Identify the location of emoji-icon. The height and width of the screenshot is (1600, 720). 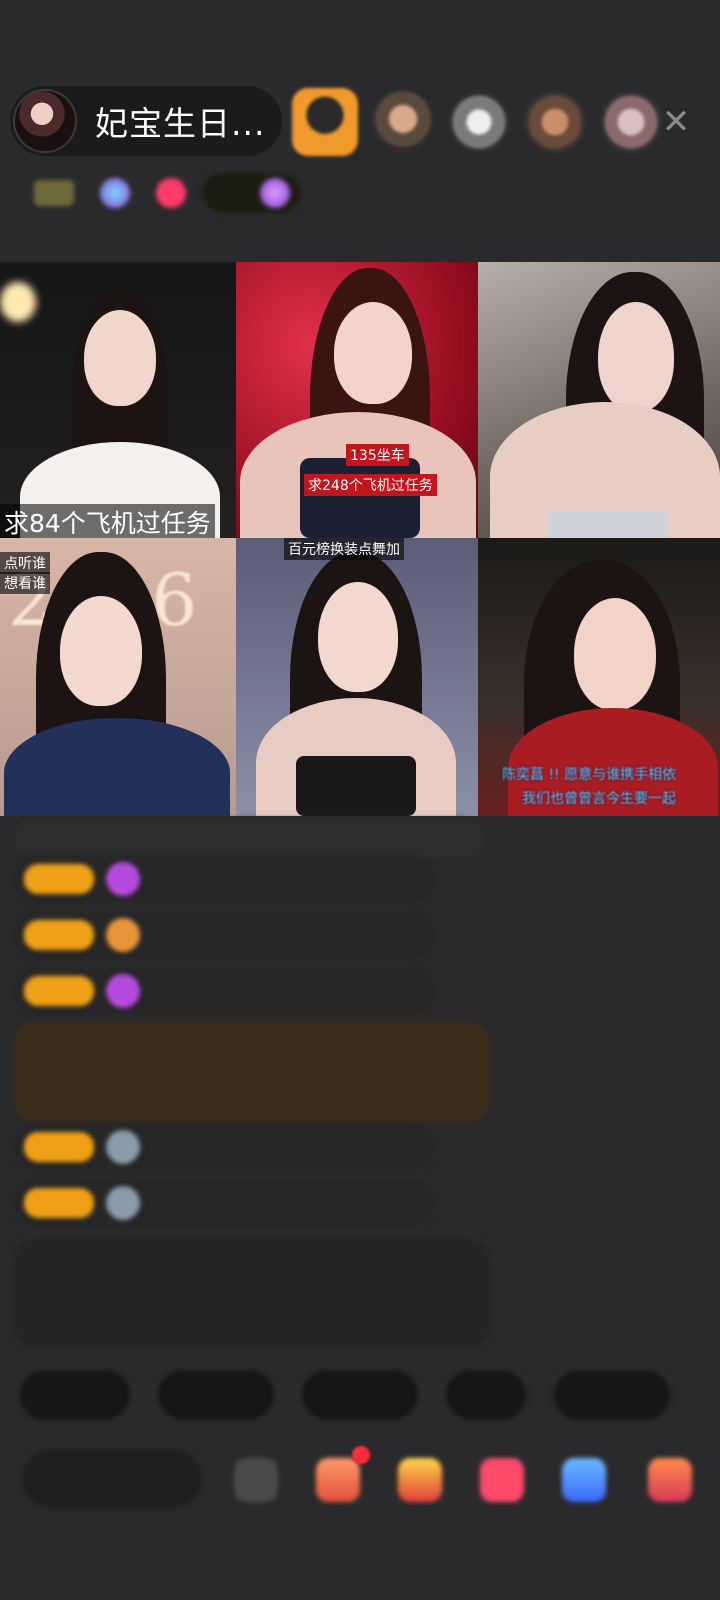
(256, 1480).